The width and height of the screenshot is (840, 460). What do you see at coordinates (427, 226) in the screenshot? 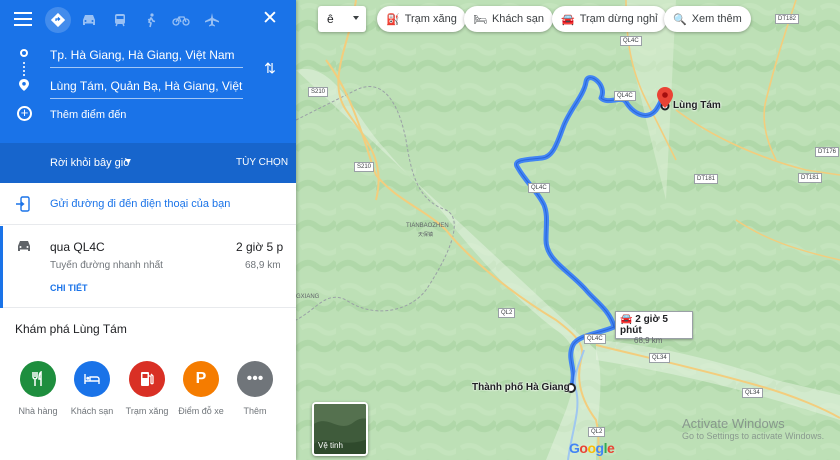
I see `place-tianbaozhen: TIANBAOZHEN` at bounding box center [427, 226].